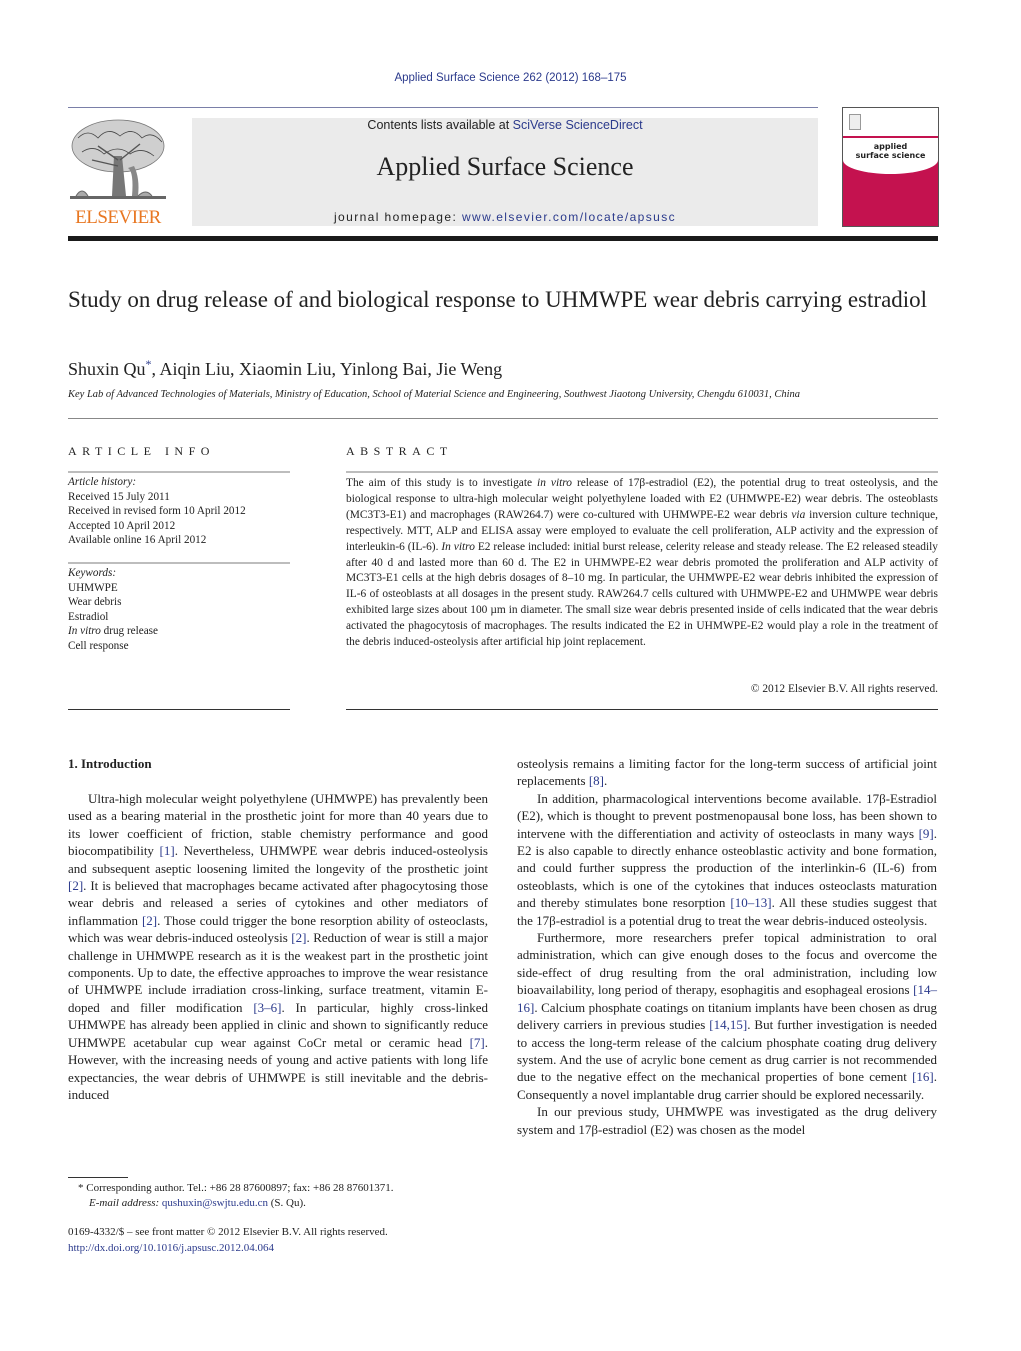 The width and height of the screenshot is (1021, 1351). What do you see at coordinates (137, 540) in the screenshot?
I see `history-item: Available online 16 April 2012` at bounding box center [137, 540].